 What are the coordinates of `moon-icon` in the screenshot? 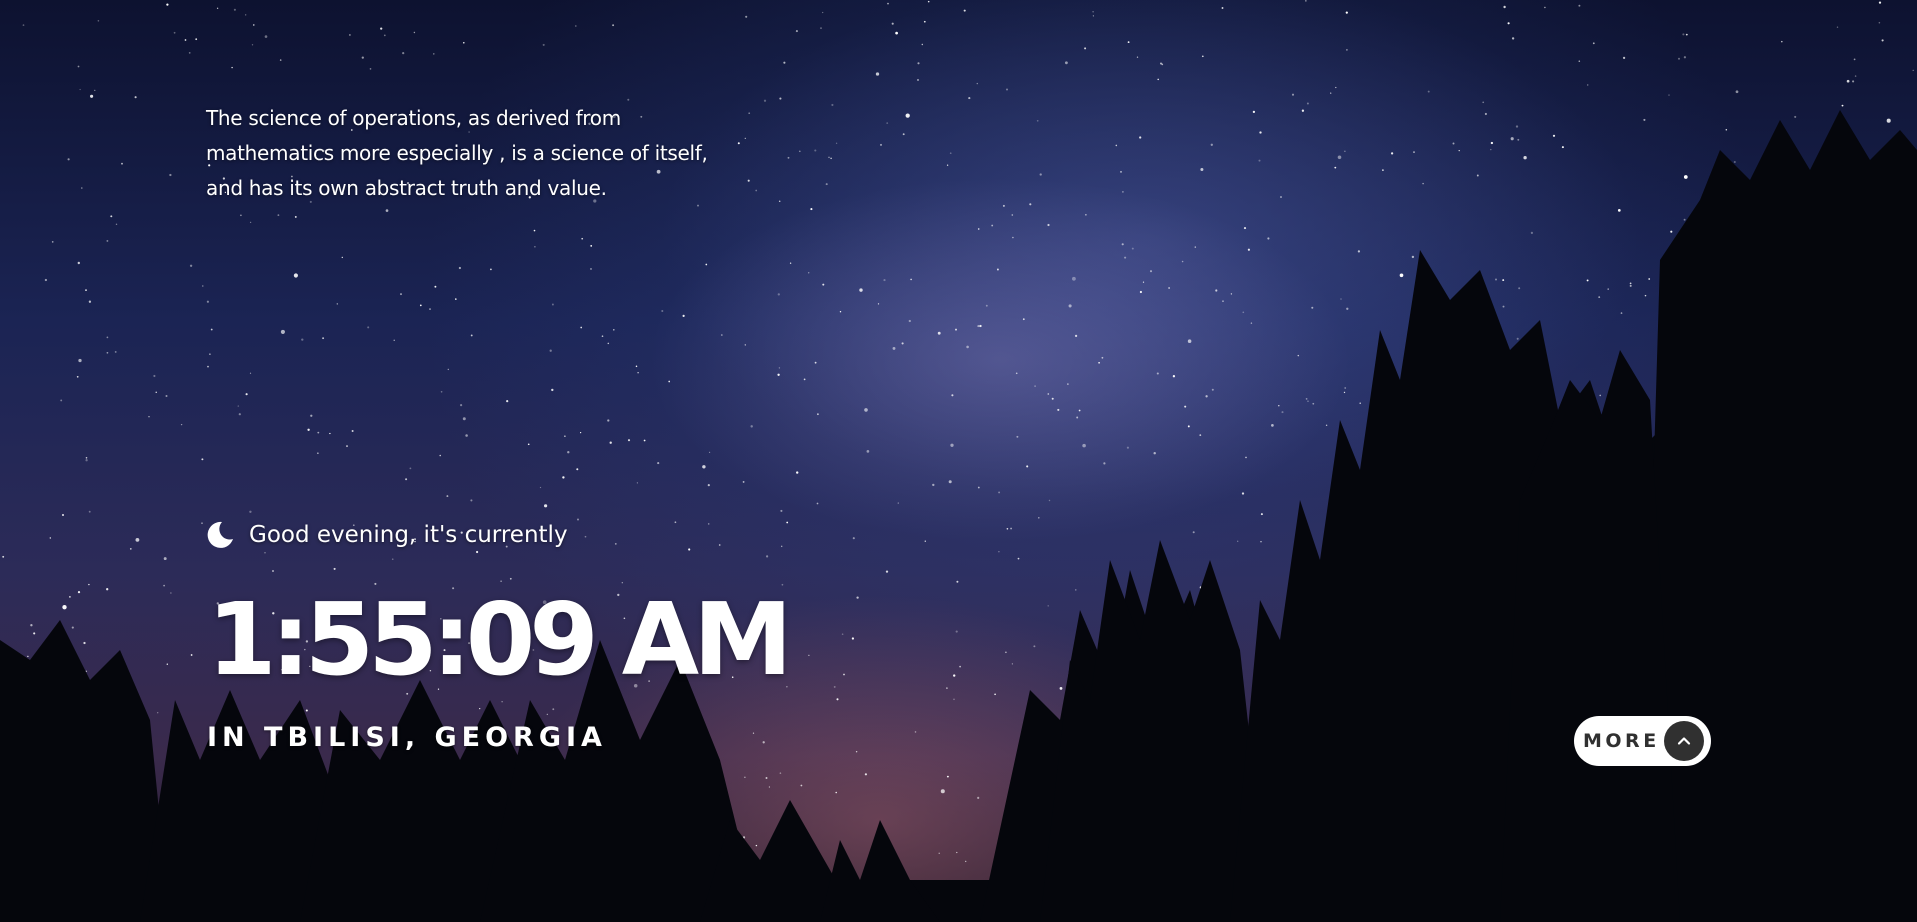 It's located at (220, 535).